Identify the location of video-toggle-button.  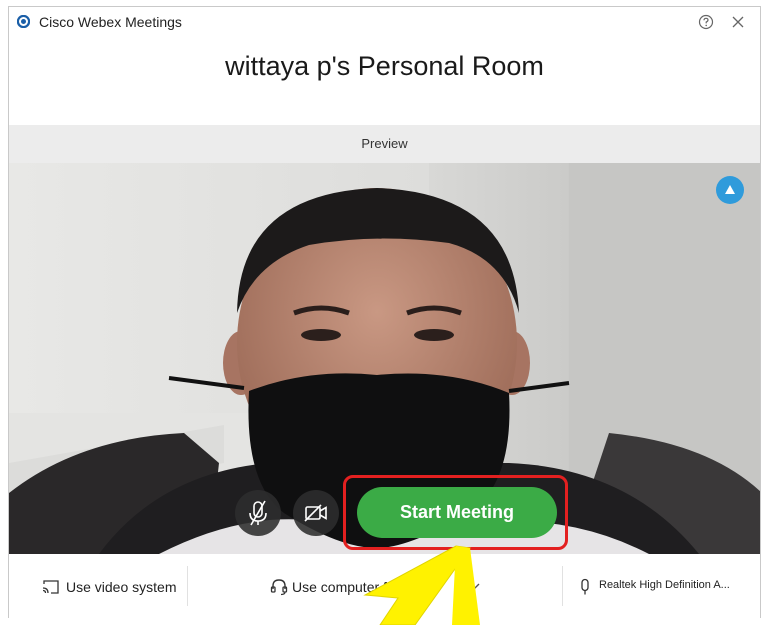
(316, 513).